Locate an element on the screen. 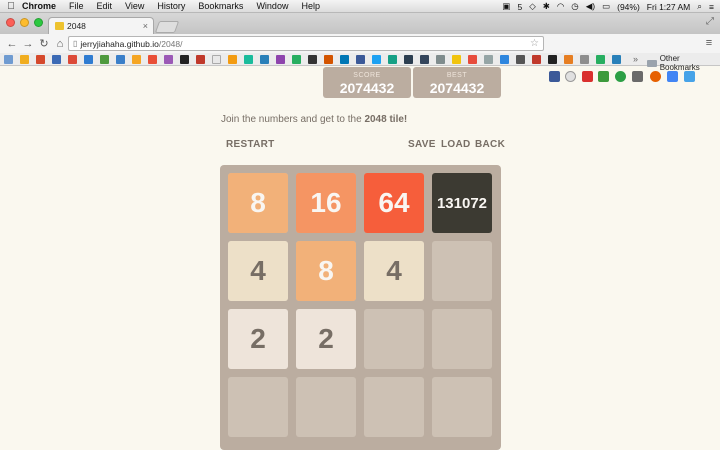 The width and height of the screenshot is (720, 450). tab-favicon-icon is located at coordinates (59, 26).